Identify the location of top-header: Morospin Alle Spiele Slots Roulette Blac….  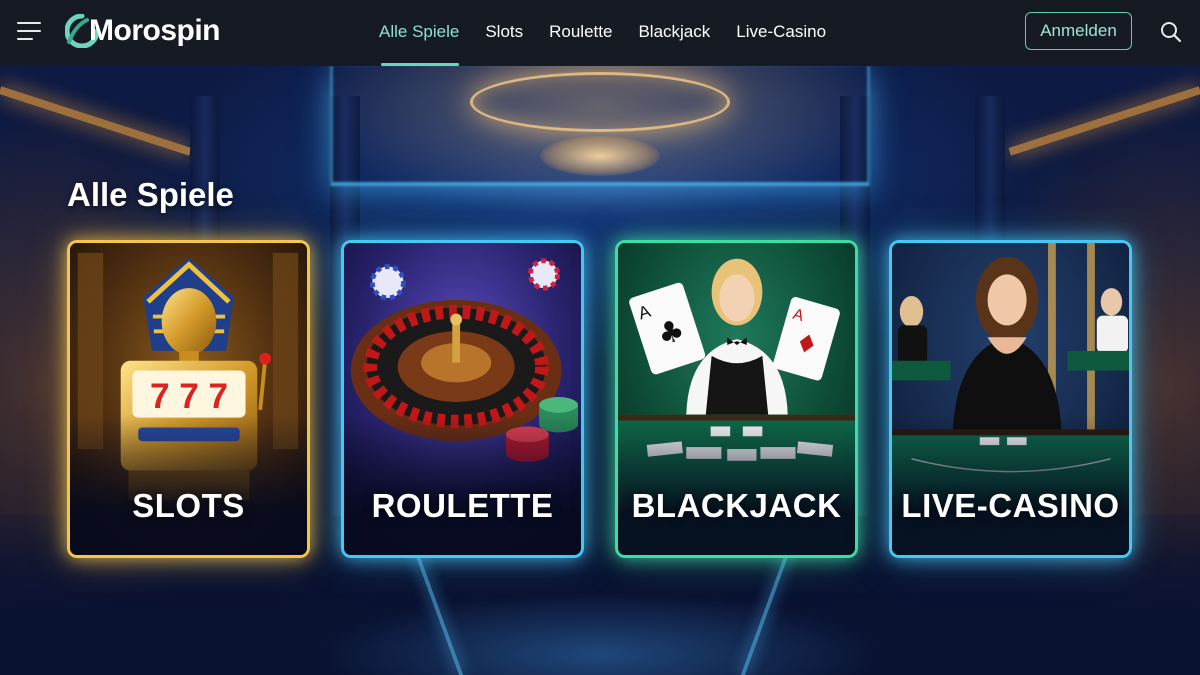
(600, 33).